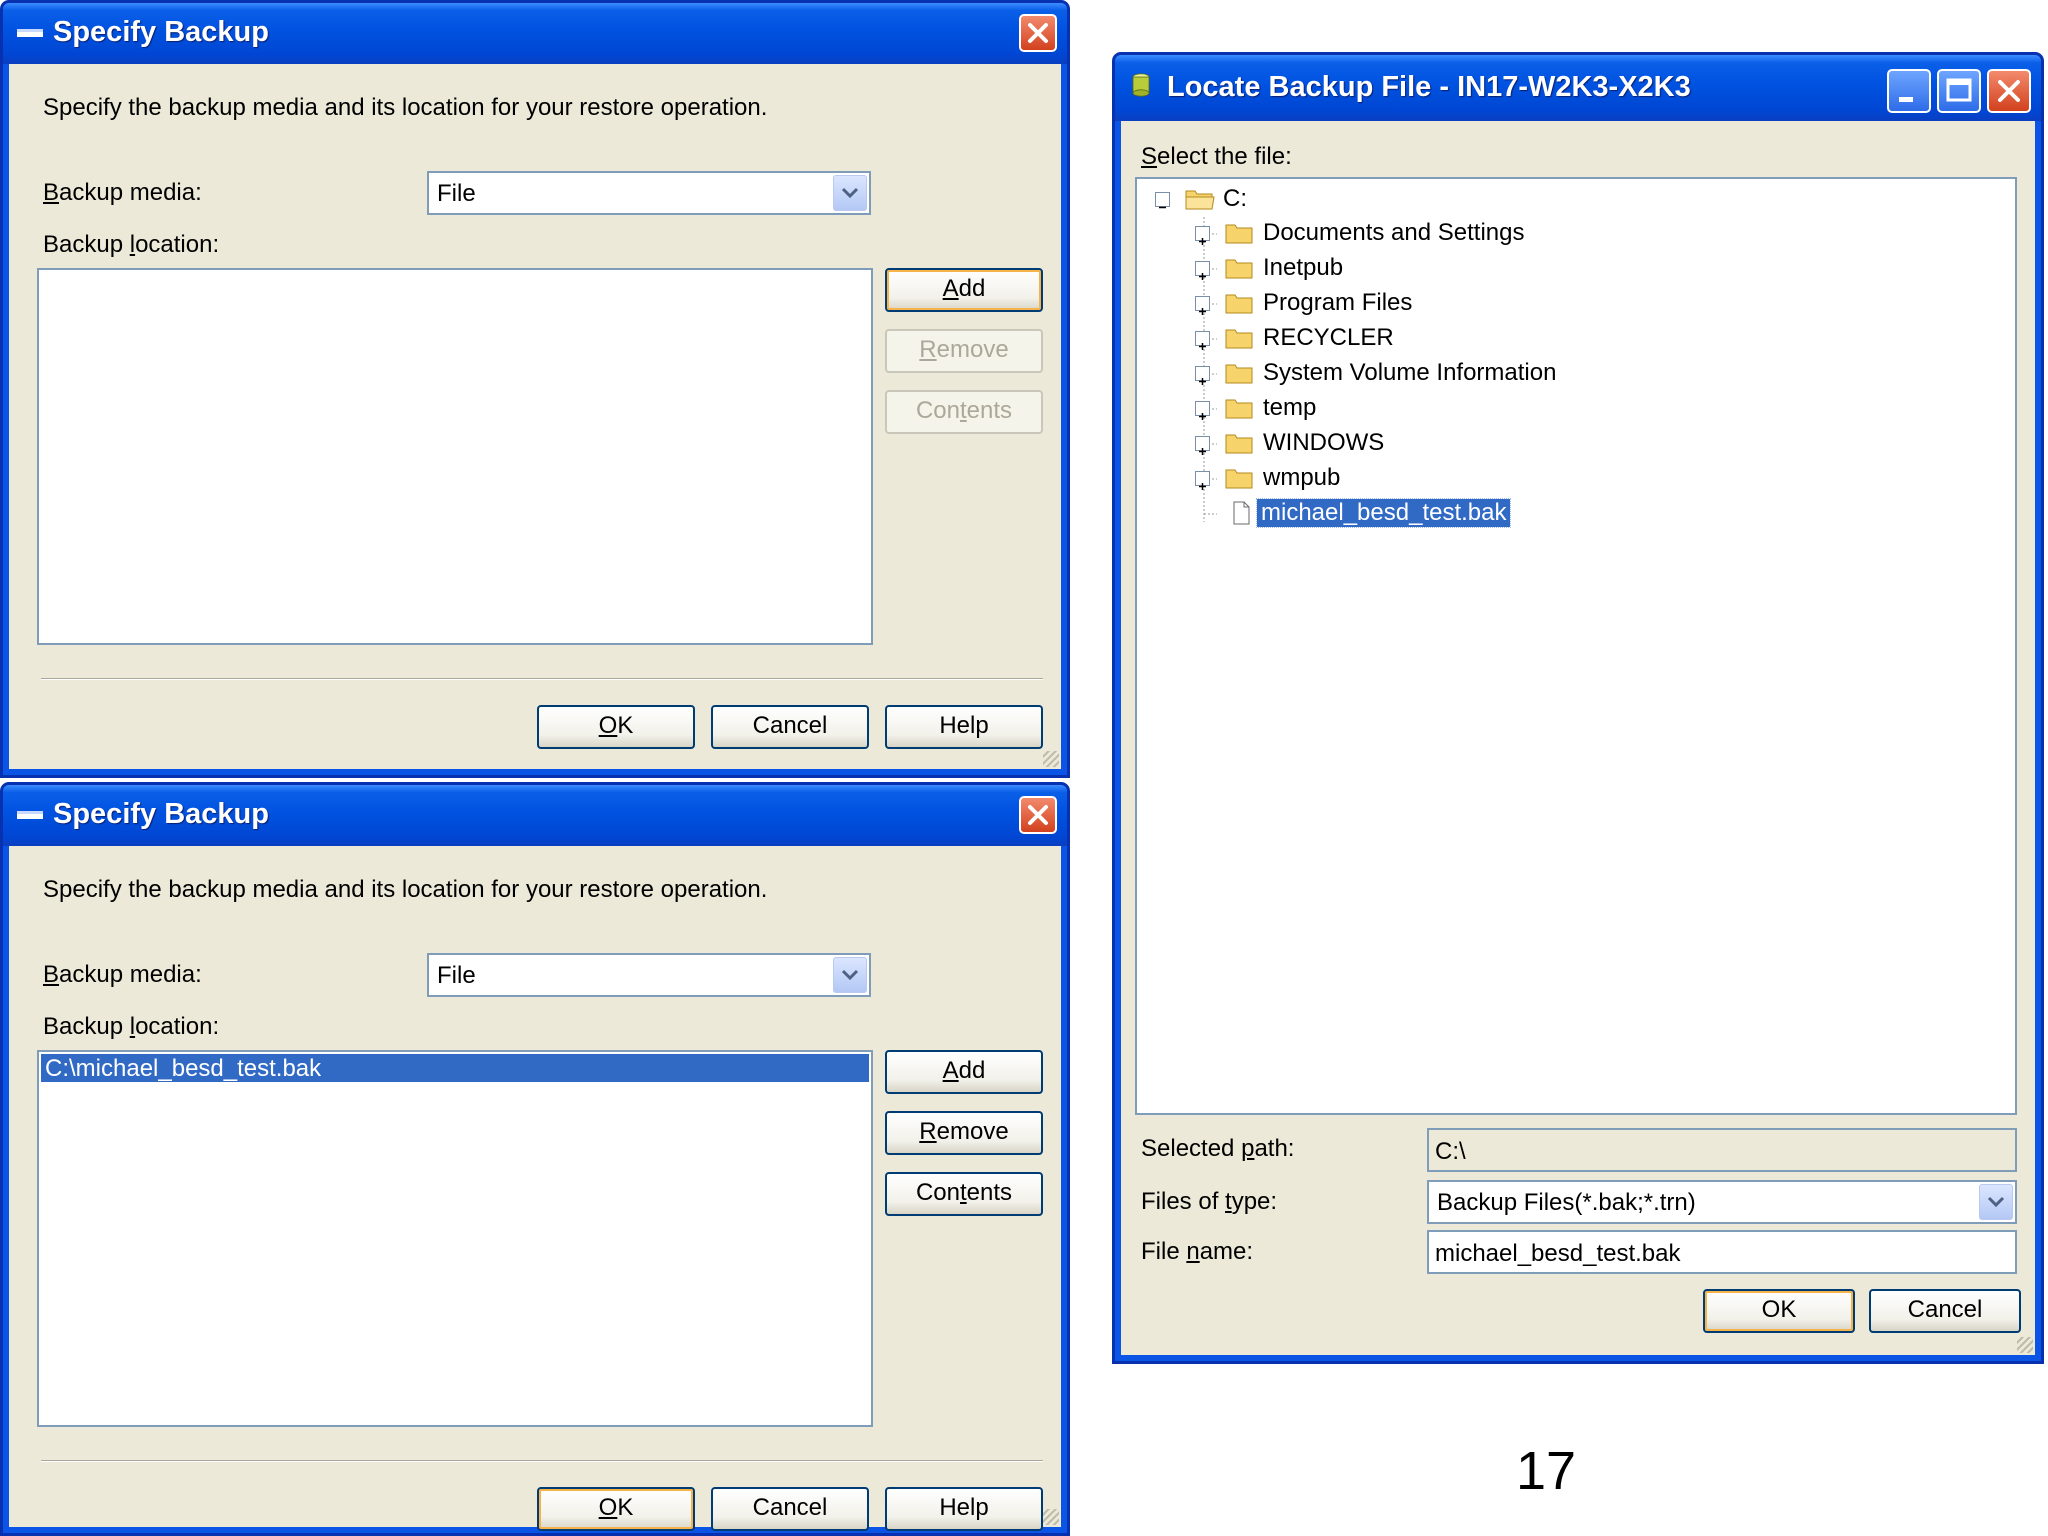  What do you see at coordinates (1566, 1202) in the screenshot?
I see `files-of-type-value: Backup Files(*.bak;*.trn)` at bounding box center [1566, 1202].